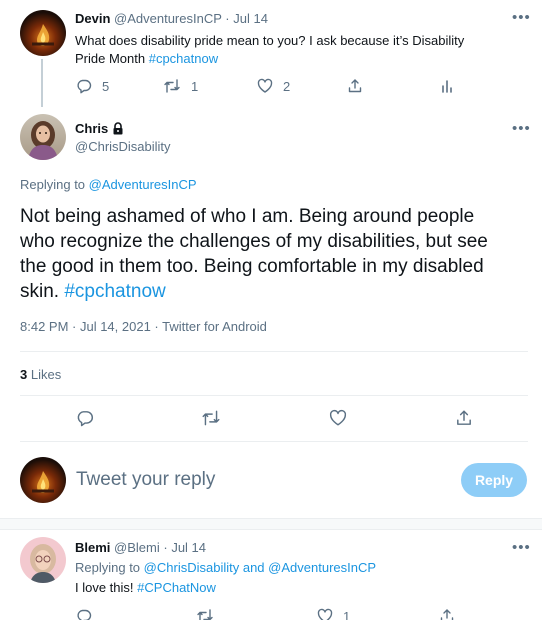 The image size is (542, 620). Describe the element at coordinates (192, 567) in the screenshot. I see `replying-to-handle: @ChrisDisability` at that location.